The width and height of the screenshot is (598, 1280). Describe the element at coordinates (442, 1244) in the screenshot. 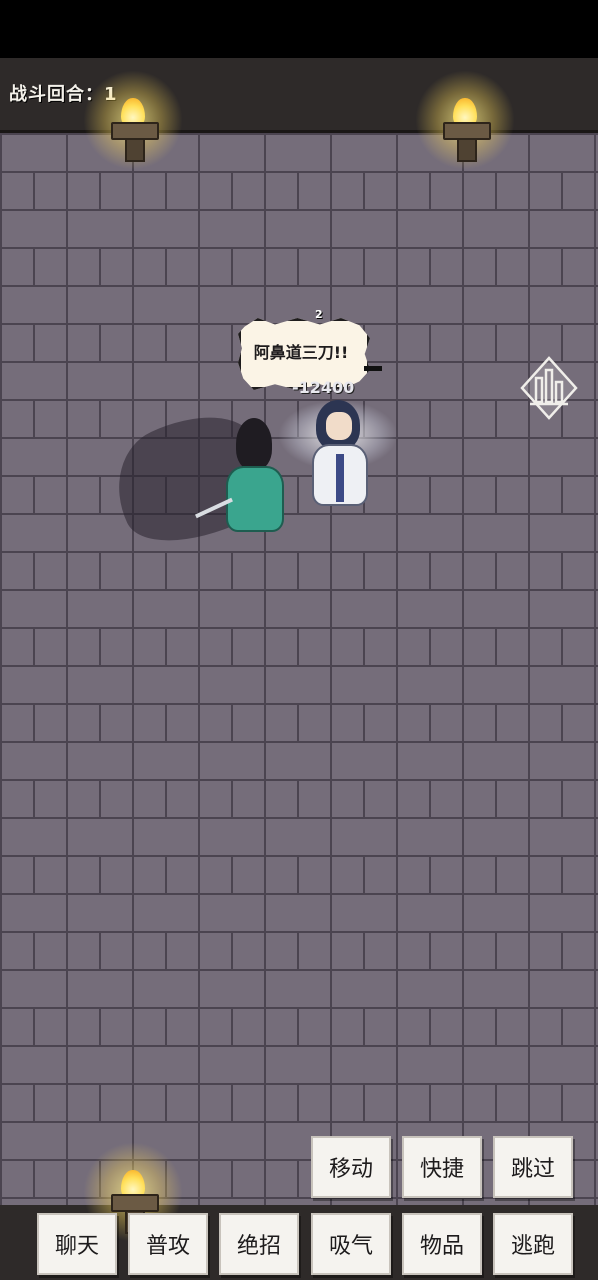

I see `items-button: 物品` at that location.